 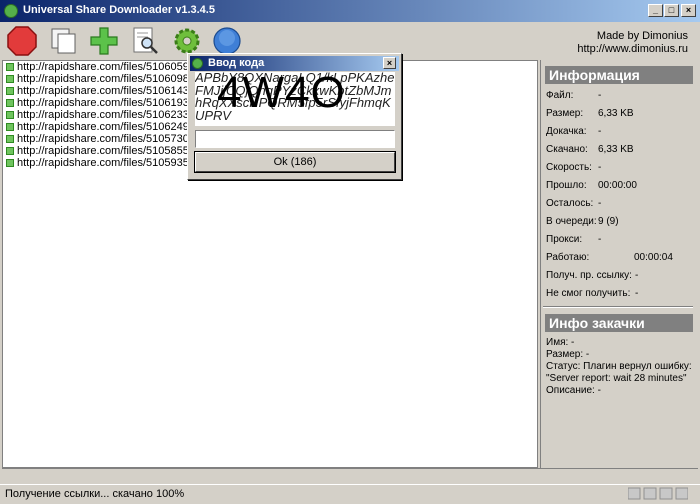 I want to click on credits: Made by Dimonius http://www.dimonius.ru, so click(x=632, y=43).